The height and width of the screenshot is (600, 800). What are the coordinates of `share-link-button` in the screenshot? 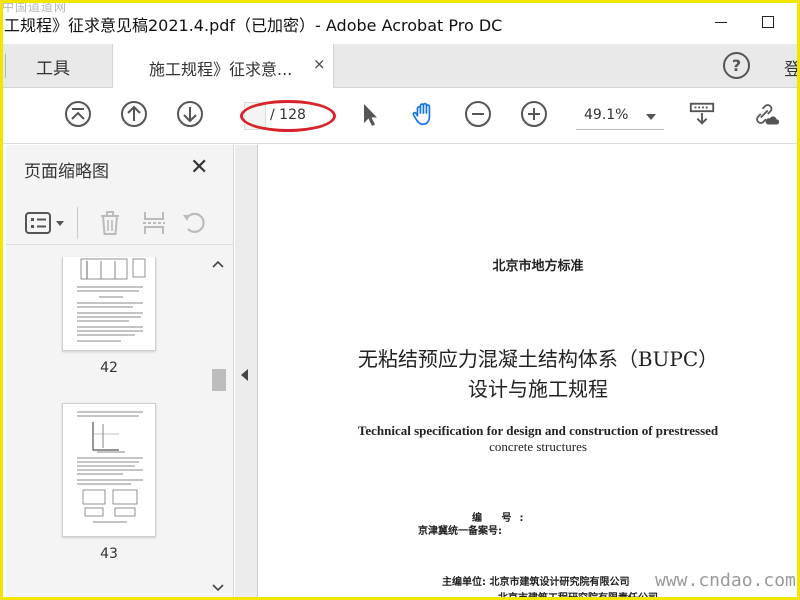 It's located at (766, 114).